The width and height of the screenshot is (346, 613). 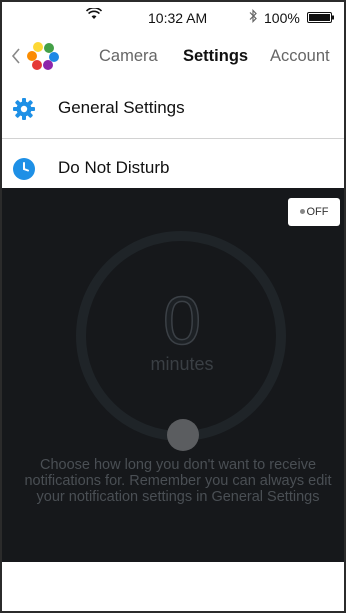 What do you see at coordinates (24, 109) in the screenshot?
I see `gear-icon` at bounding box center [24, 109].